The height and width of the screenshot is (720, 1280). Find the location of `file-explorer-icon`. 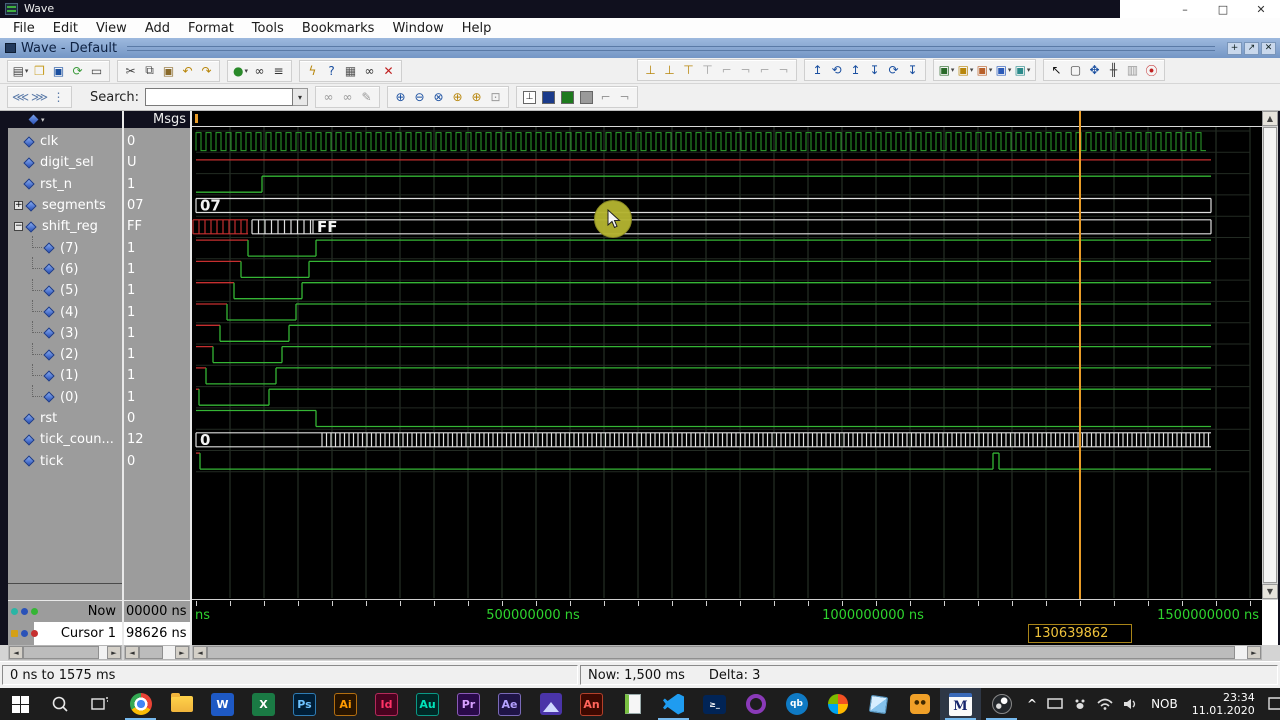

file-explorer-icon is located at coordinates (181, 704).